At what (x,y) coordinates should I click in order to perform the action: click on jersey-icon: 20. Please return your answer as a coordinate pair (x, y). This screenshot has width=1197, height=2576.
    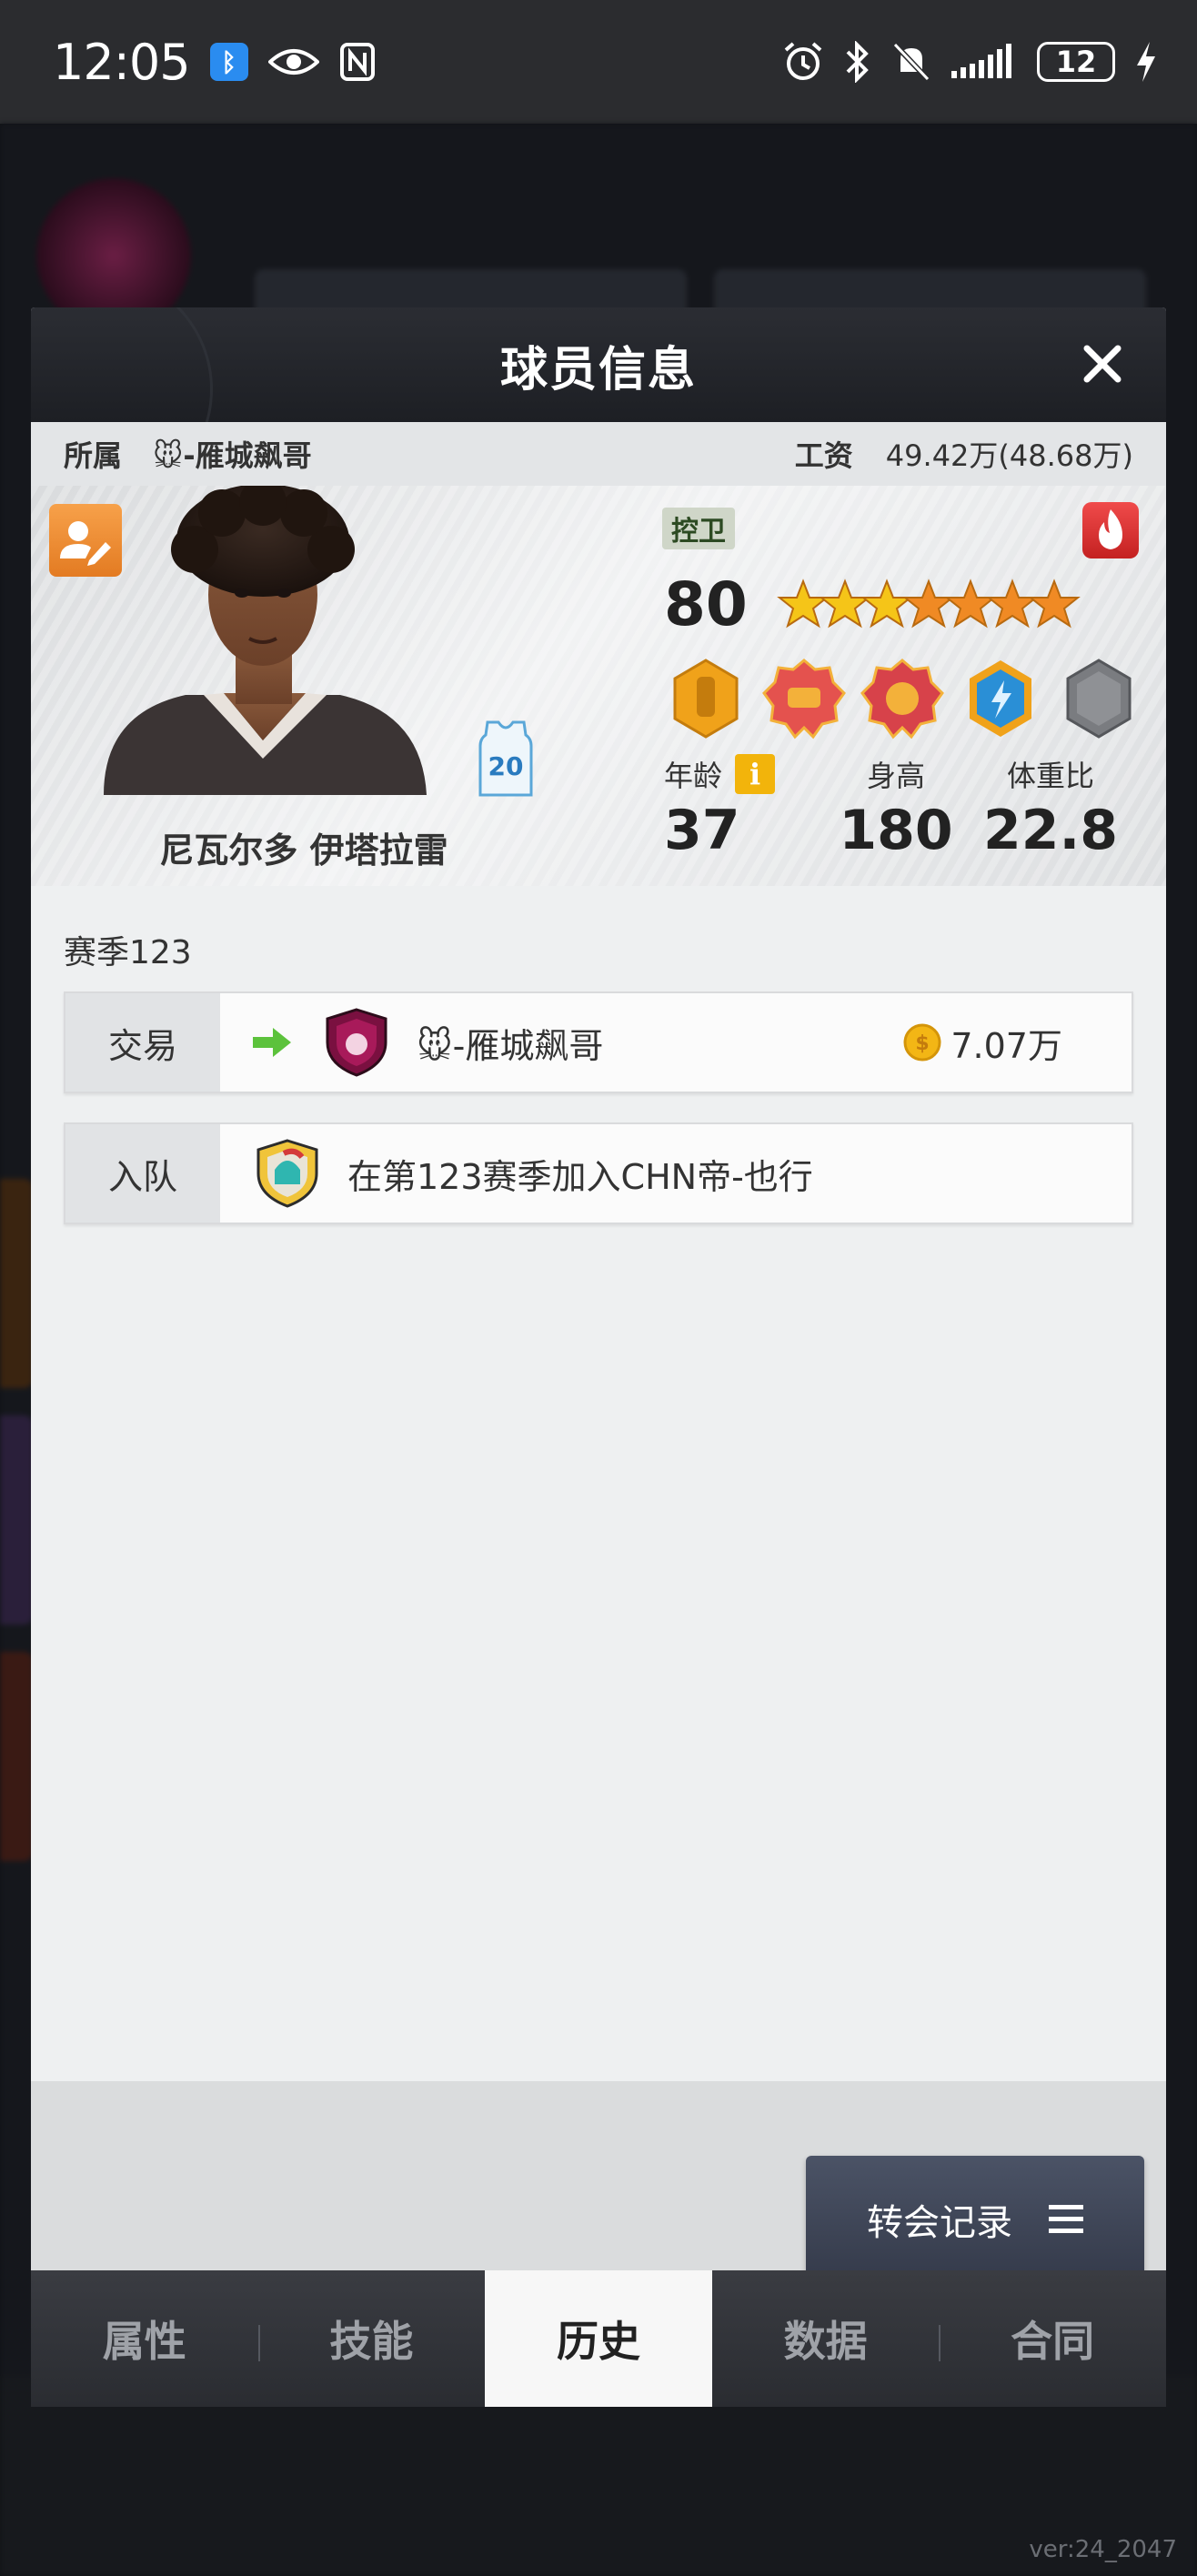
    Looking at the image, I should click on (505, 758).